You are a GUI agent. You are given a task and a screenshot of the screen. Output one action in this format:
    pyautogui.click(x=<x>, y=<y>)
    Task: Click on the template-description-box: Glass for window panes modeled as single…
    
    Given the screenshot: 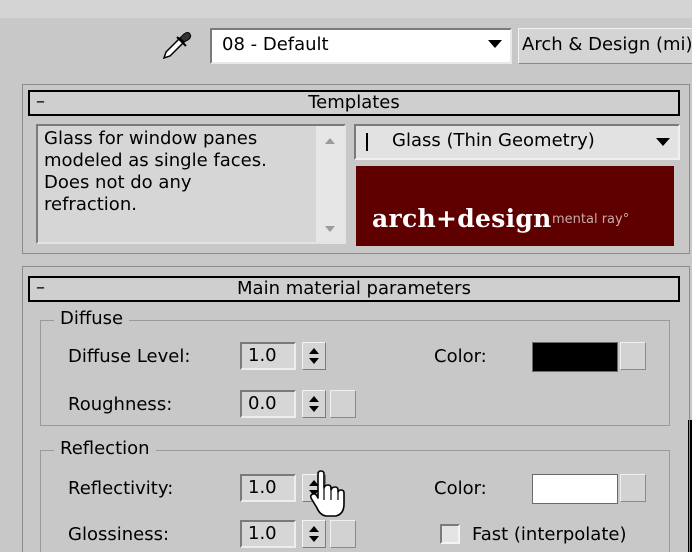 What is the action you would take?
    pyautogui.click(x=191, y=184)
    